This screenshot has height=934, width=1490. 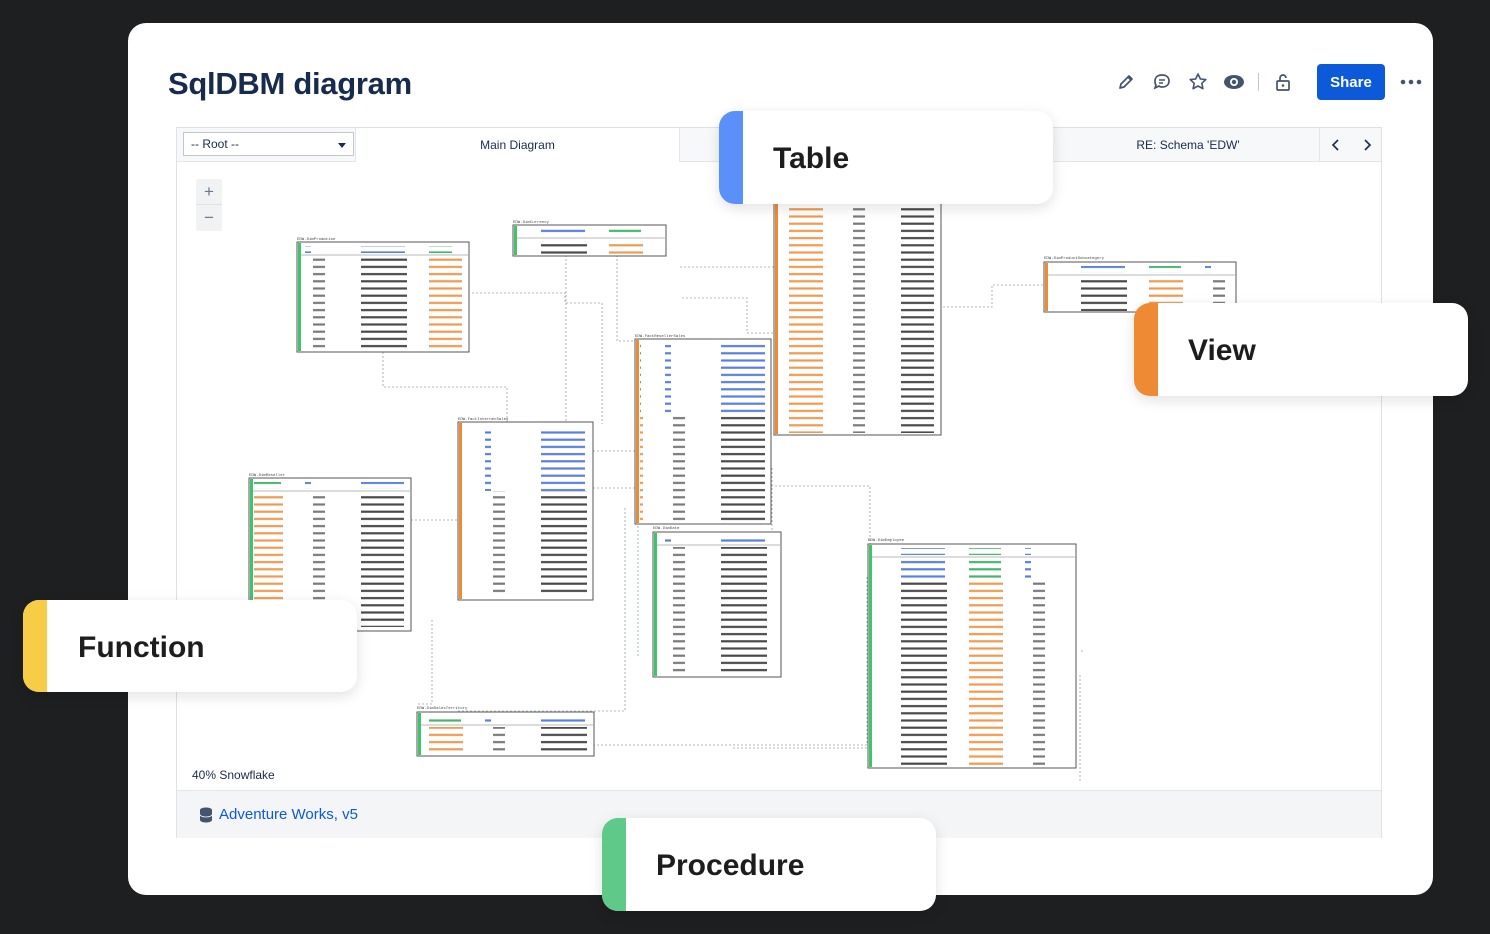 What do you see at coordinates (1258, 82) in the screenshot?
I see `toolbar-divider` at bounding box center [1258, 82].